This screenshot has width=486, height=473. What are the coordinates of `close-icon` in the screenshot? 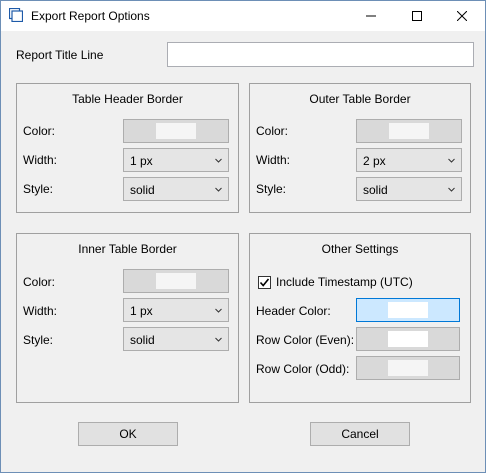 It's located at (462, 16).